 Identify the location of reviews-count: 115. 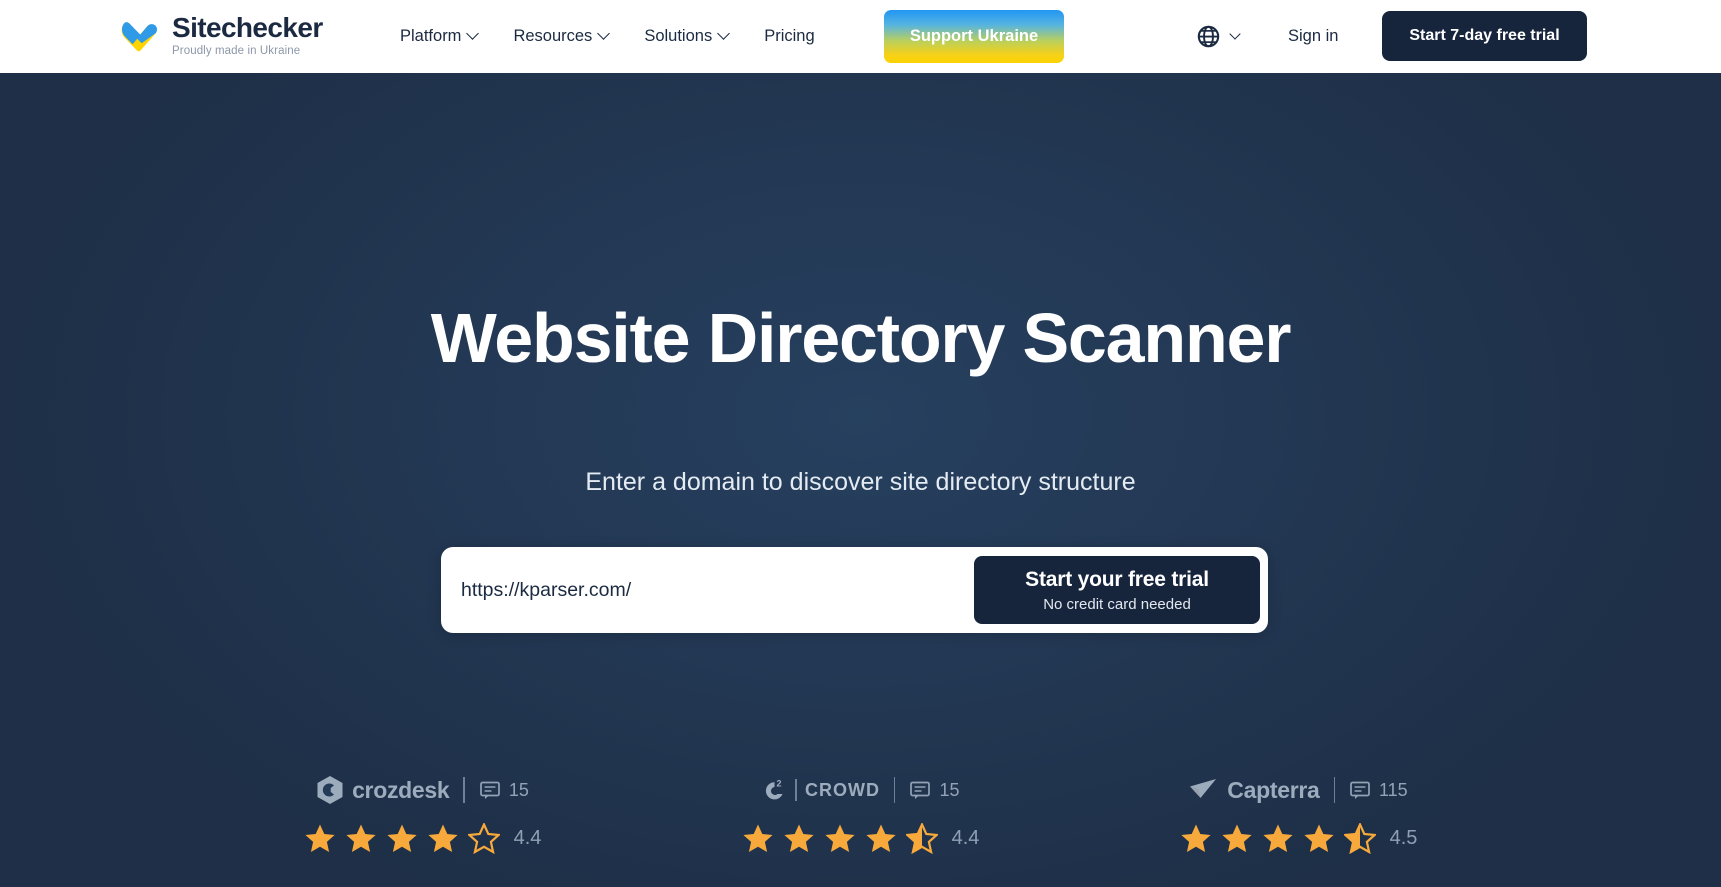
(1393, 789).